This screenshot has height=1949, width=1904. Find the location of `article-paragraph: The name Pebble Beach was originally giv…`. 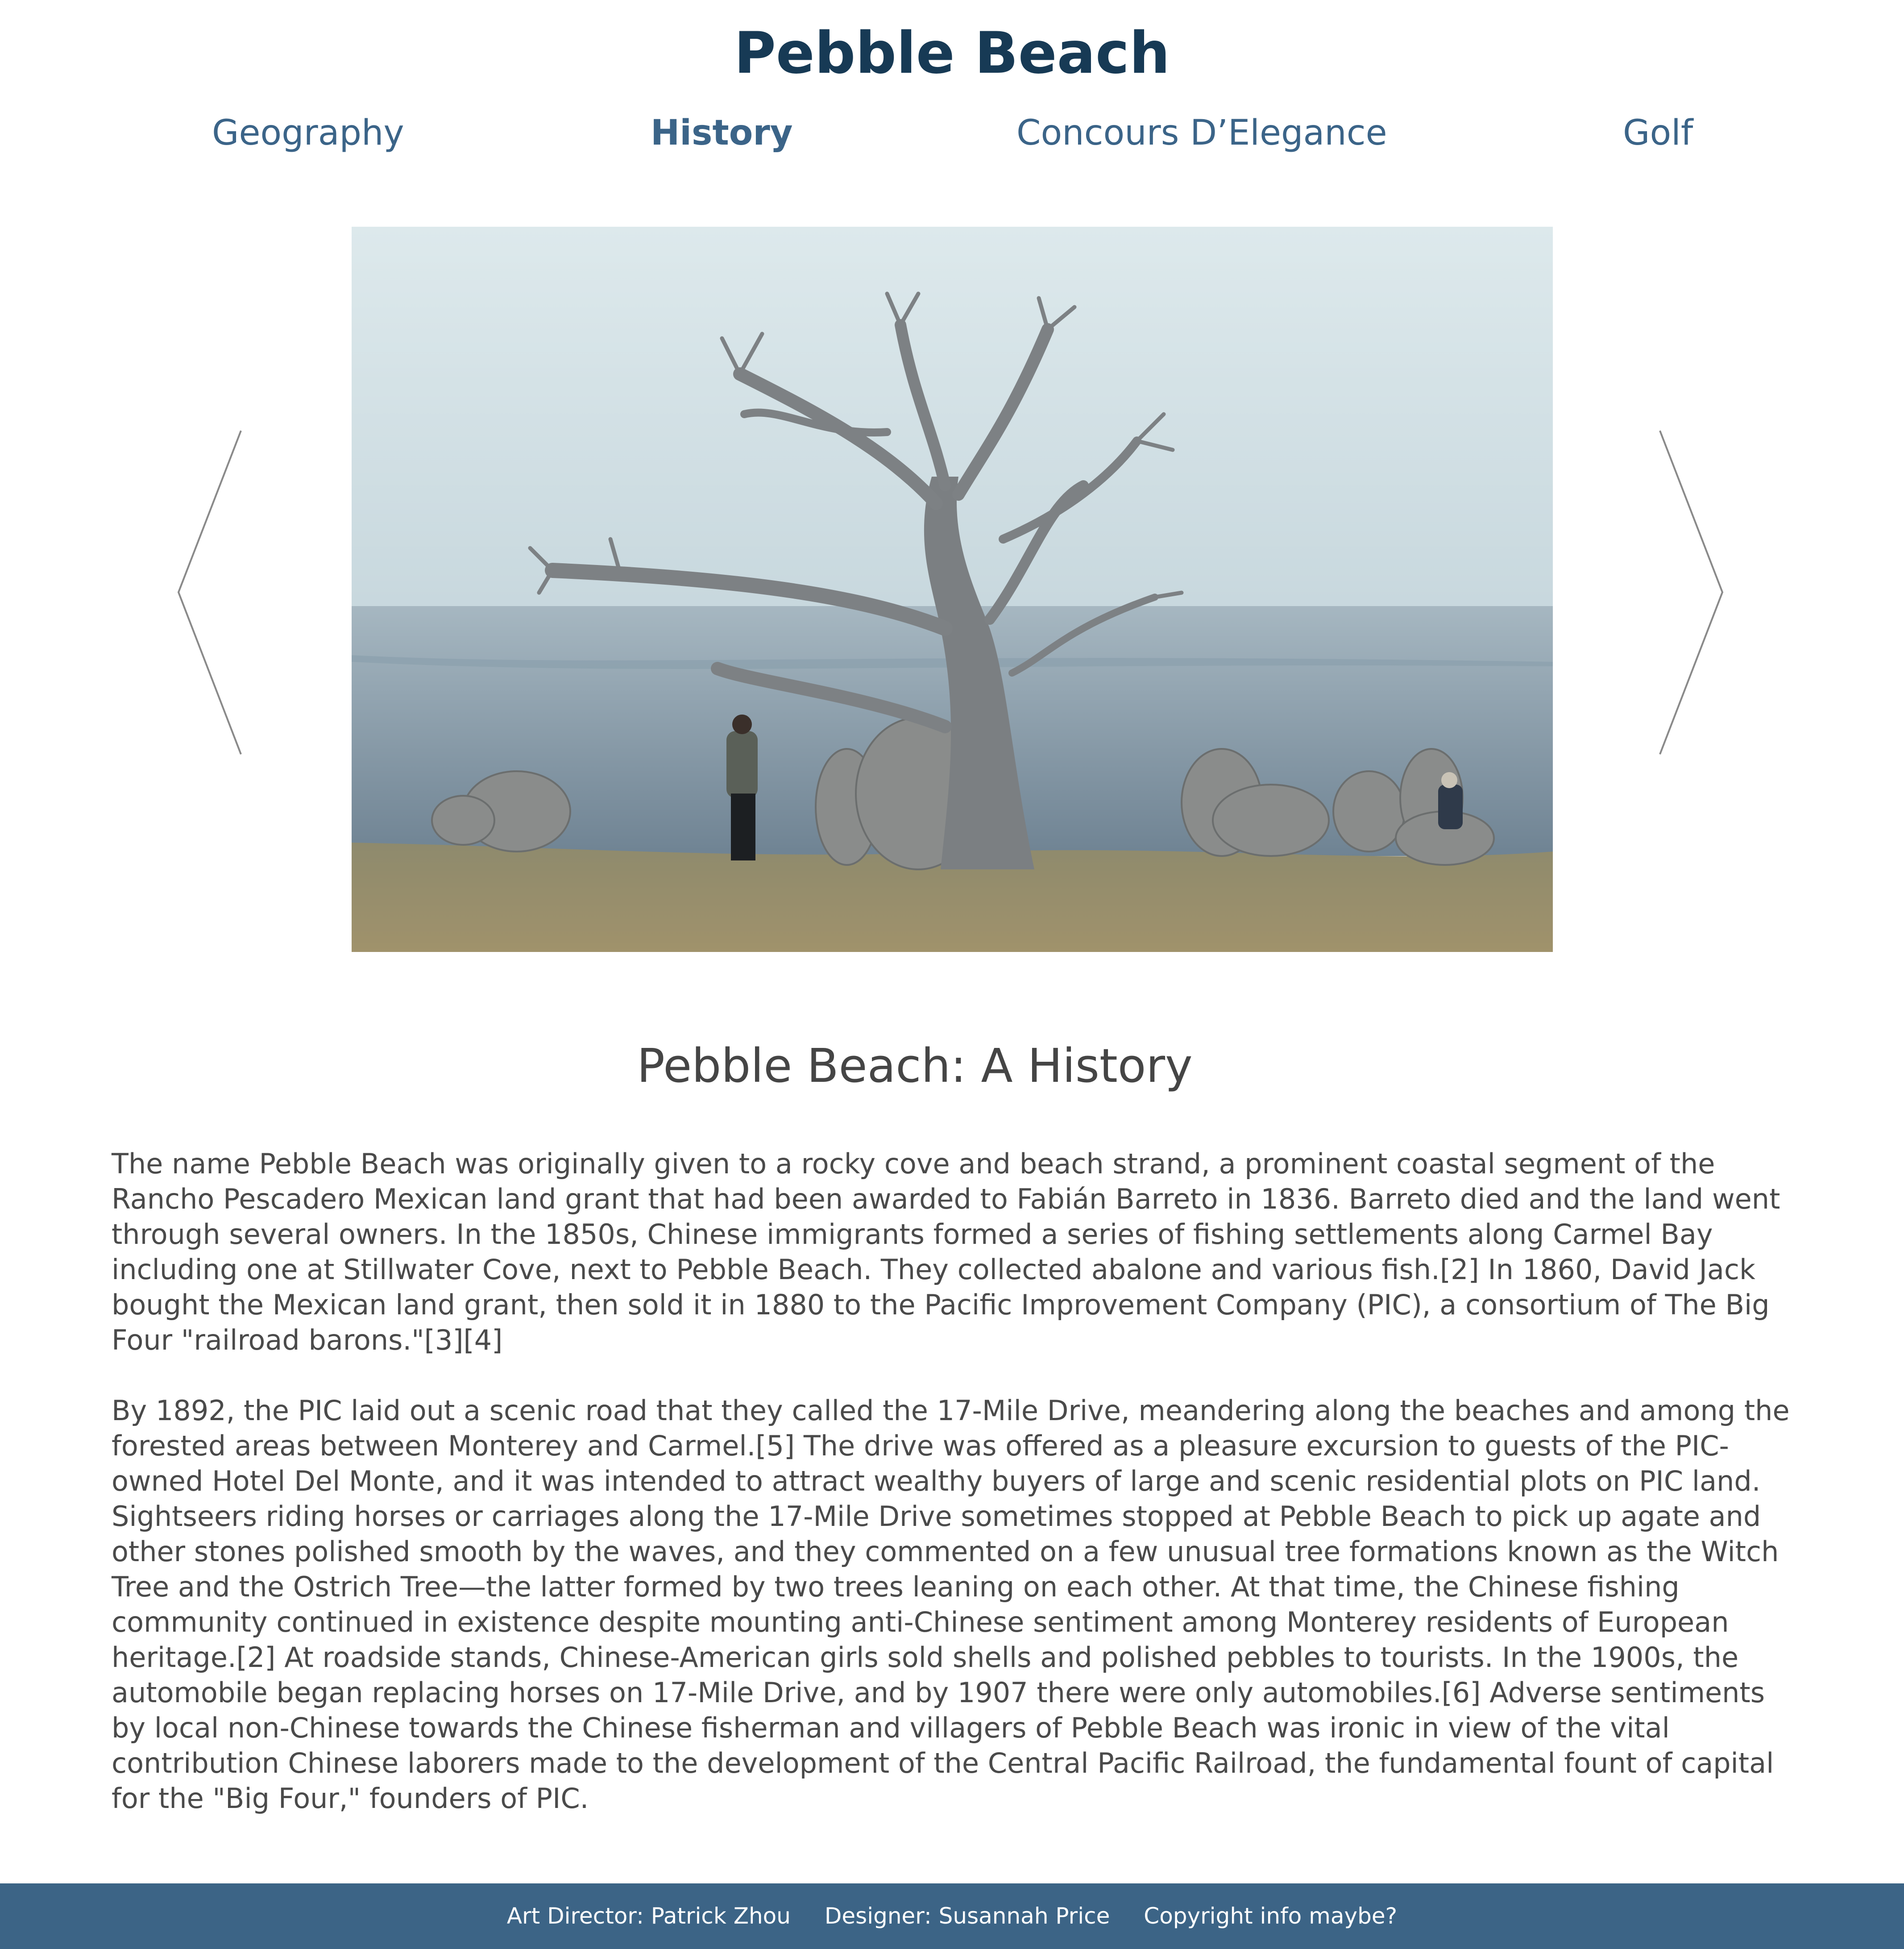

article-paragraph: The name Pebble Beach was originally giv… is located at coordinates (946, 1251).